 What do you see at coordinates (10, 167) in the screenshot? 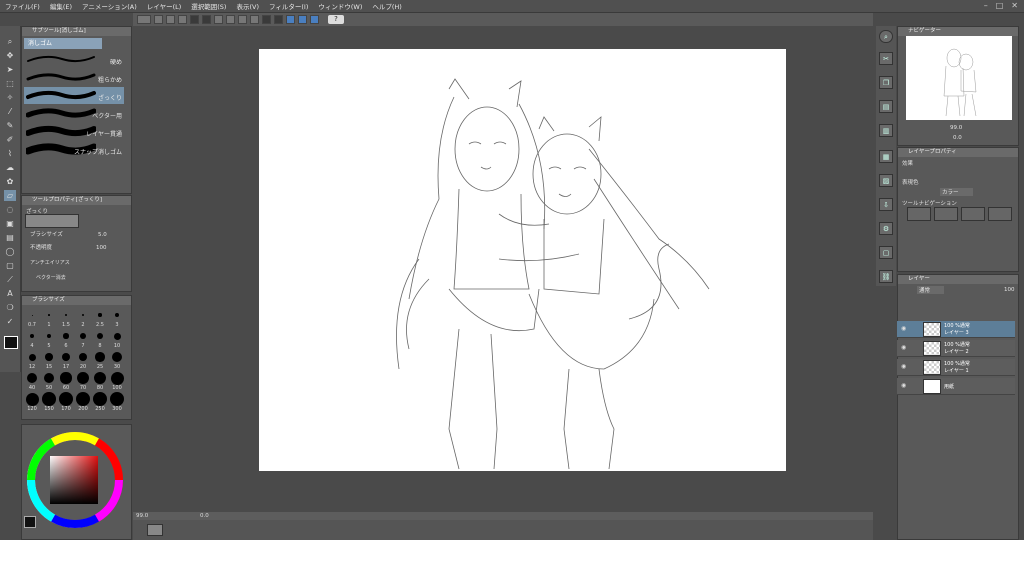
I see `airbrush-icon: ☁` at bounding box center [10, 167].